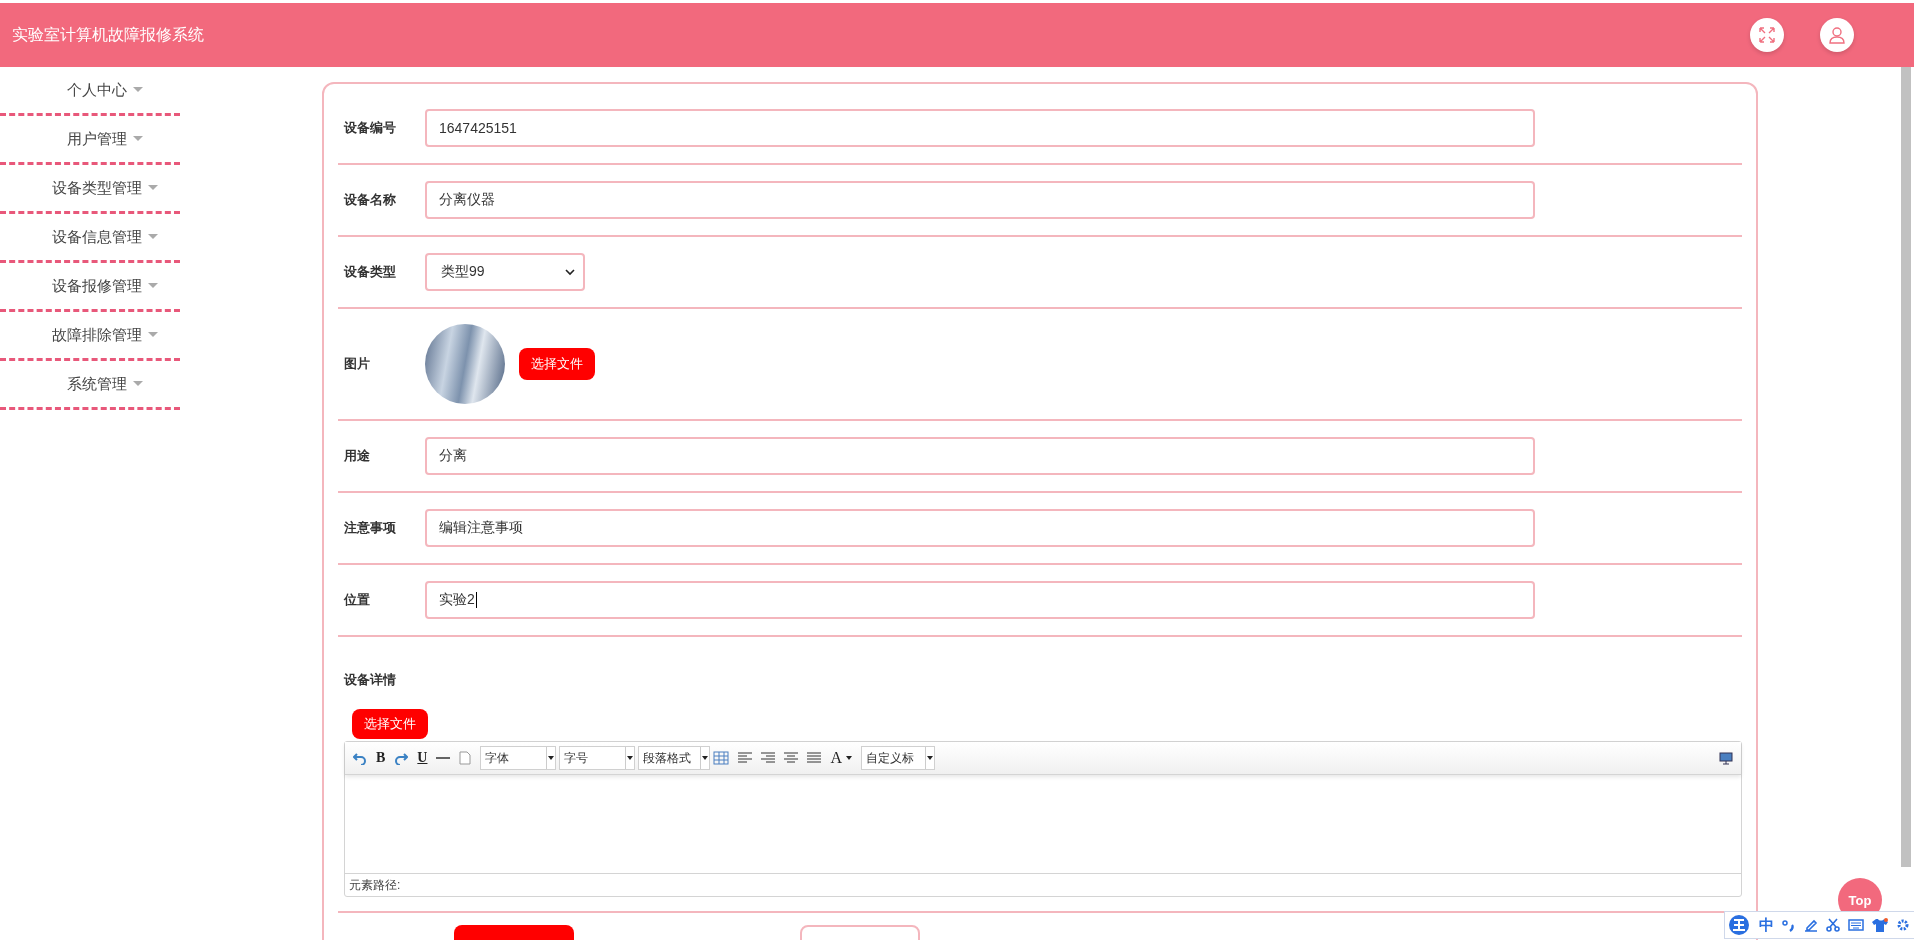  What do you see at coordinates (1726, 758) in the screenshot?
I see `monitor-icon` at bounding box center [1726, 758].